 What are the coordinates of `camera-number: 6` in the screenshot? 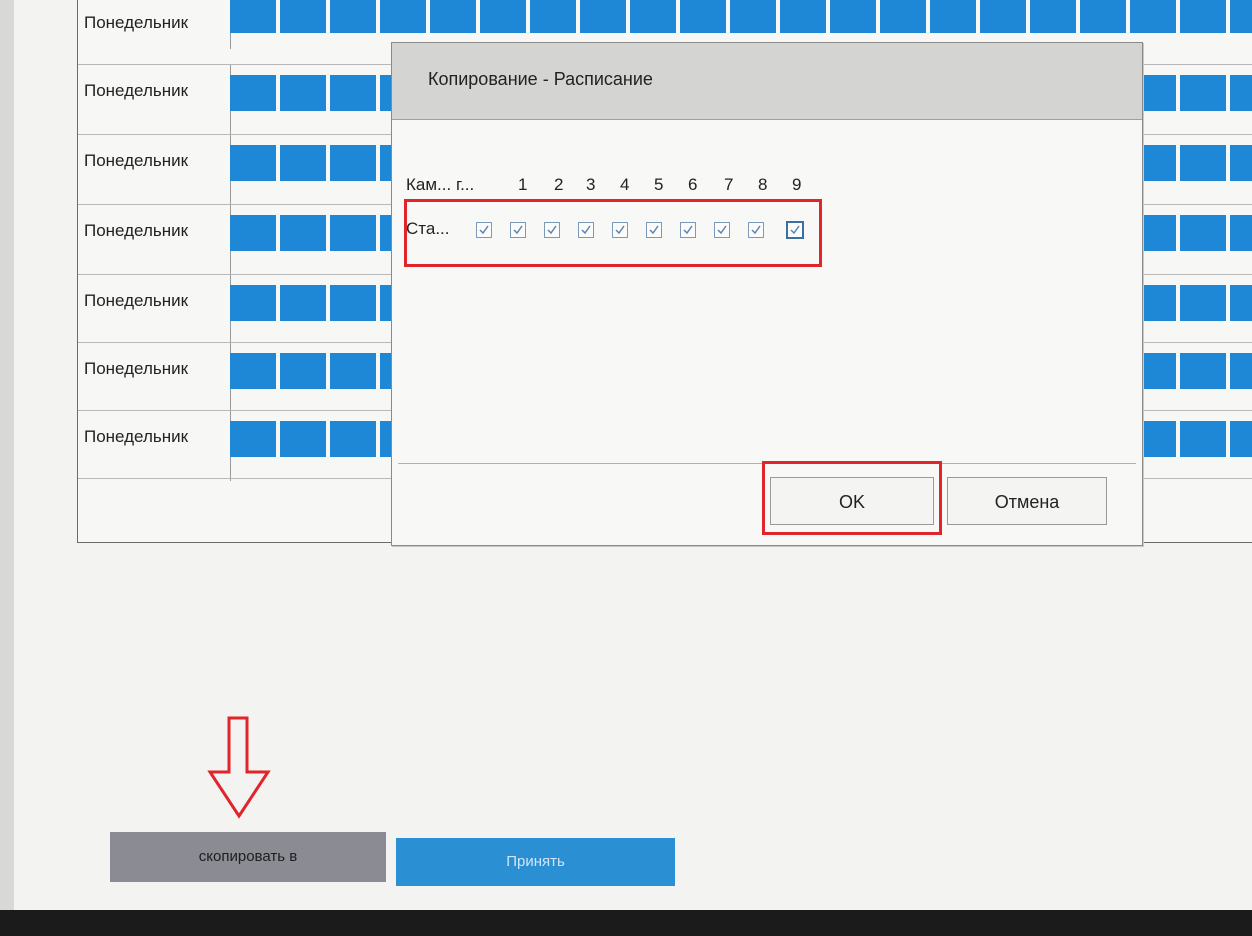 It's located at (693, 184).